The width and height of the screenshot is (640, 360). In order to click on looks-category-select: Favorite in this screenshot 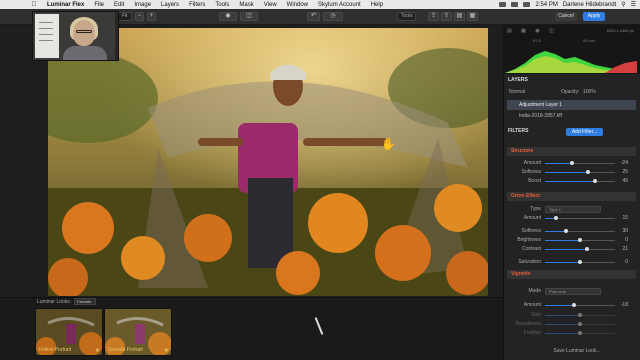, I will do `click(85, 301)`.